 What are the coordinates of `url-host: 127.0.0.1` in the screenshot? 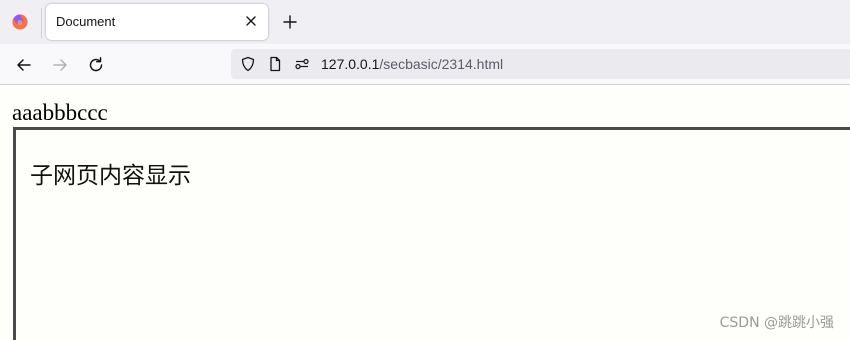 It's located at (350, 64).